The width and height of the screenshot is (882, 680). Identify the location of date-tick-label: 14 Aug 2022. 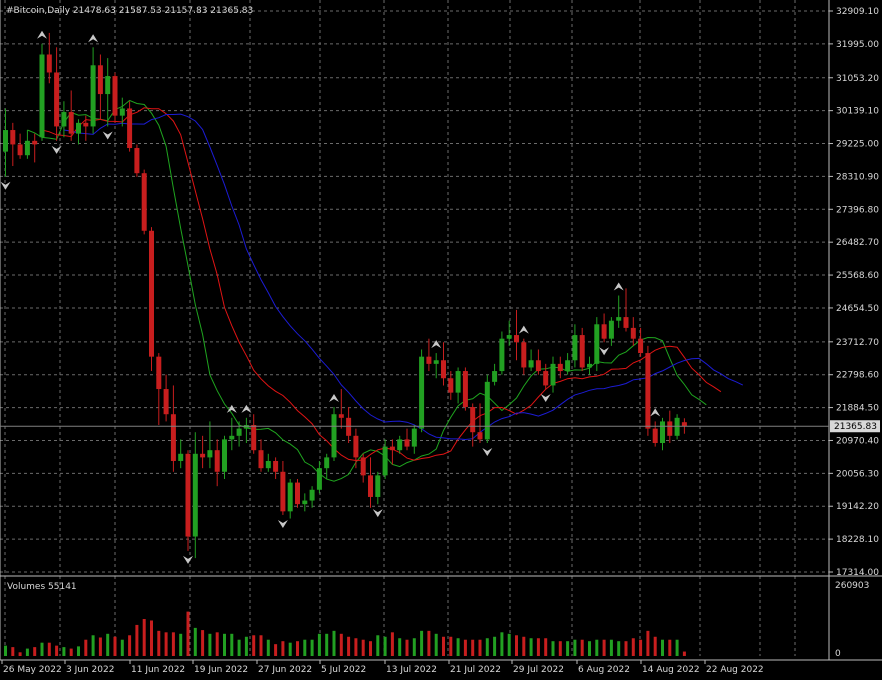
(671, 670).